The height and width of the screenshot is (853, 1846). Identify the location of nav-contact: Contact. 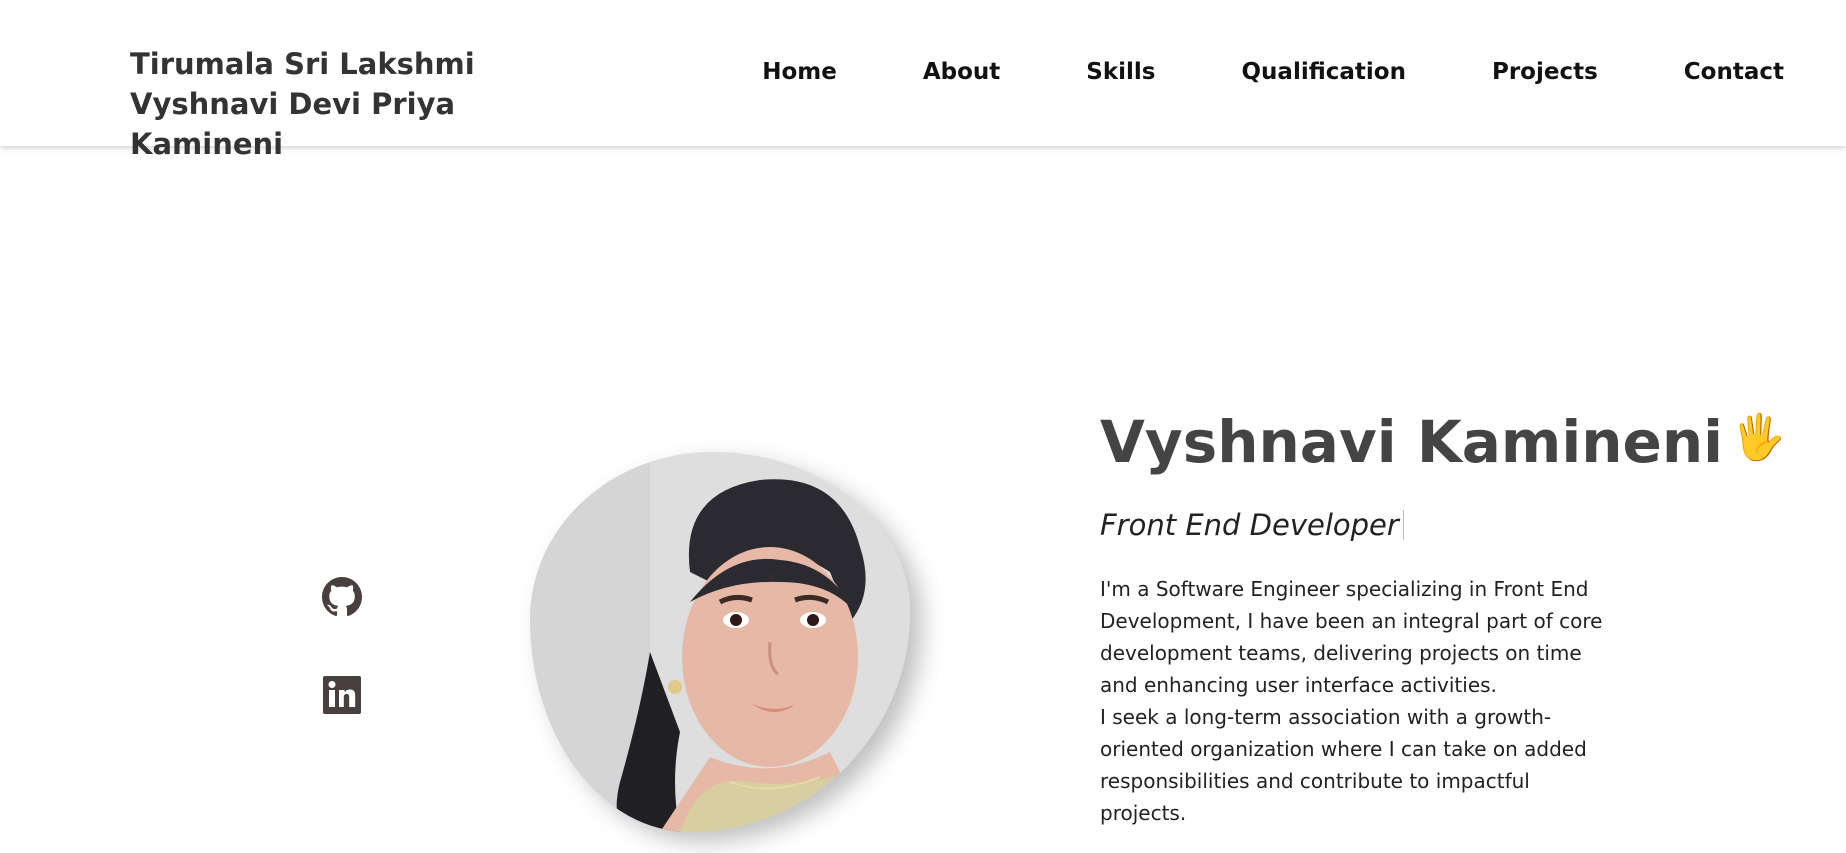
(1734, 72).